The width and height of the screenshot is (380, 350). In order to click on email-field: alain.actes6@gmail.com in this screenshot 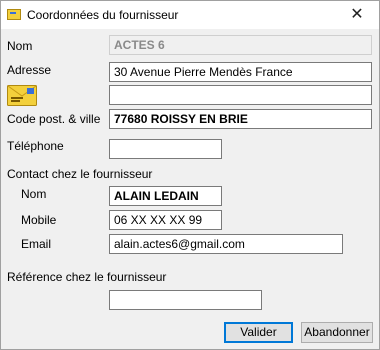, I will do `click(226, 244)`.